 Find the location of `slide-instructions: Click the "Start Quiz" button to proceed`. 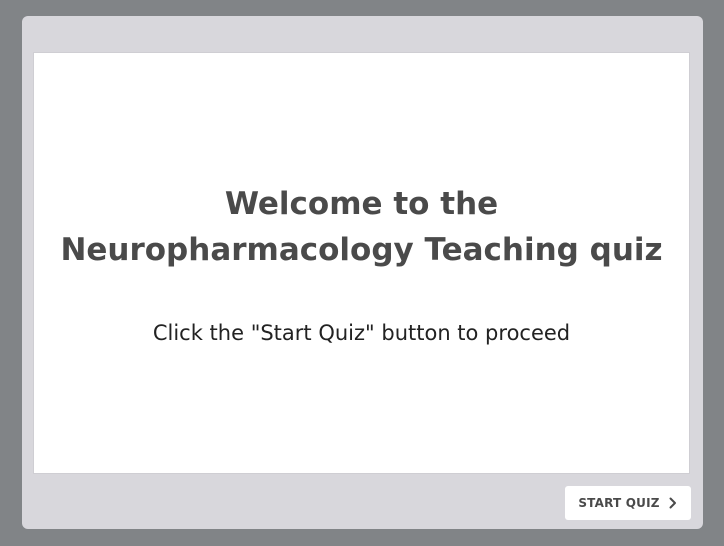

slide-instructions: Click the "Start Quiz" button to proceed is located at coordinates (361, 333).